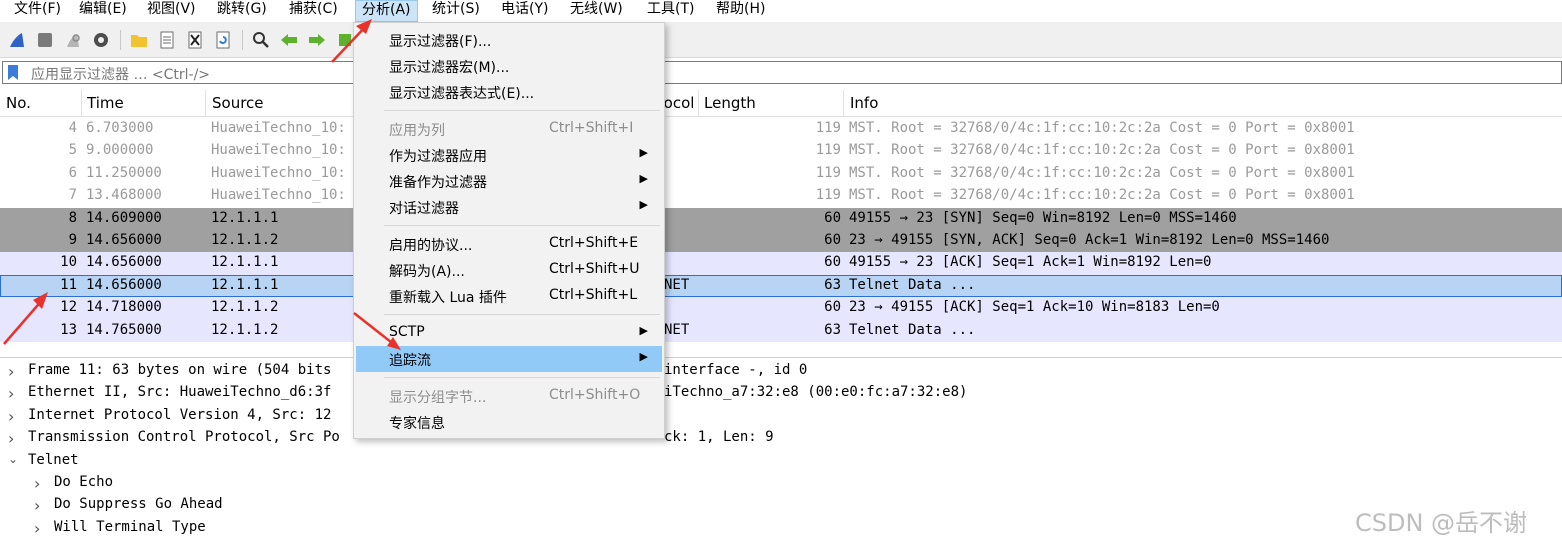 This screenshot has height=547, width=1562. Describe the element at coordinates (278, 172) in the screenshot. I see `packet-source: HuaweiTechno_10:` at that location.